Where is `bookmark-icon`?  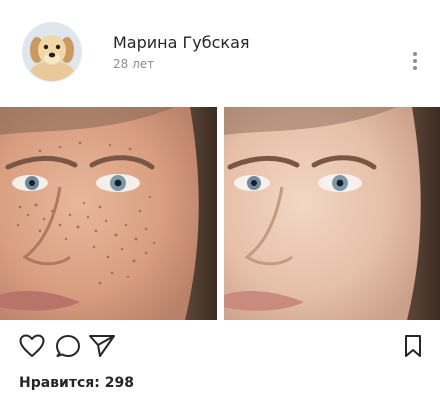
bookmark-icon is located at coordinates (413, 348).